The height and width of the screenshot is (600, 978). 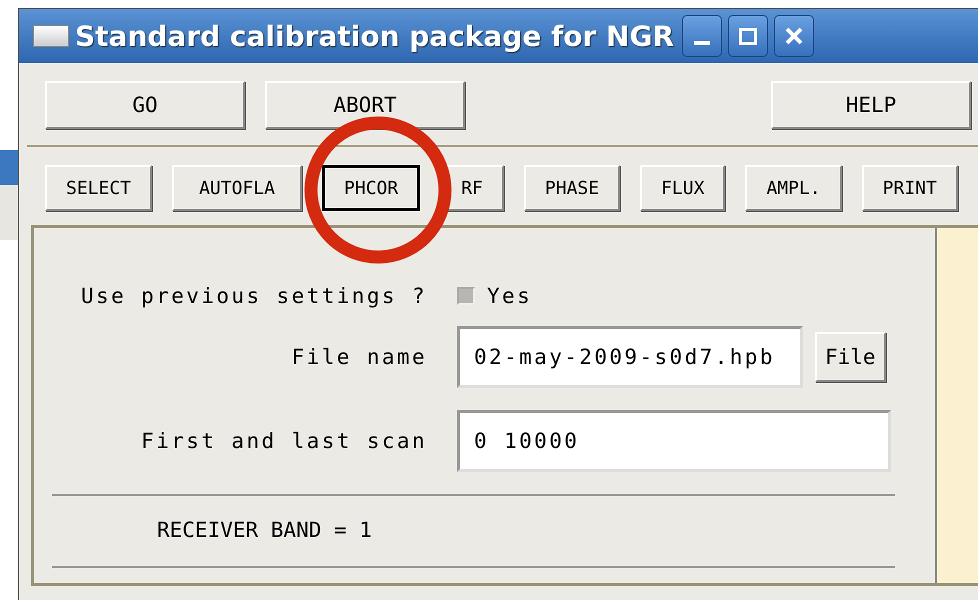 I want to click on minimize-icon, so click(x=702, y=43).